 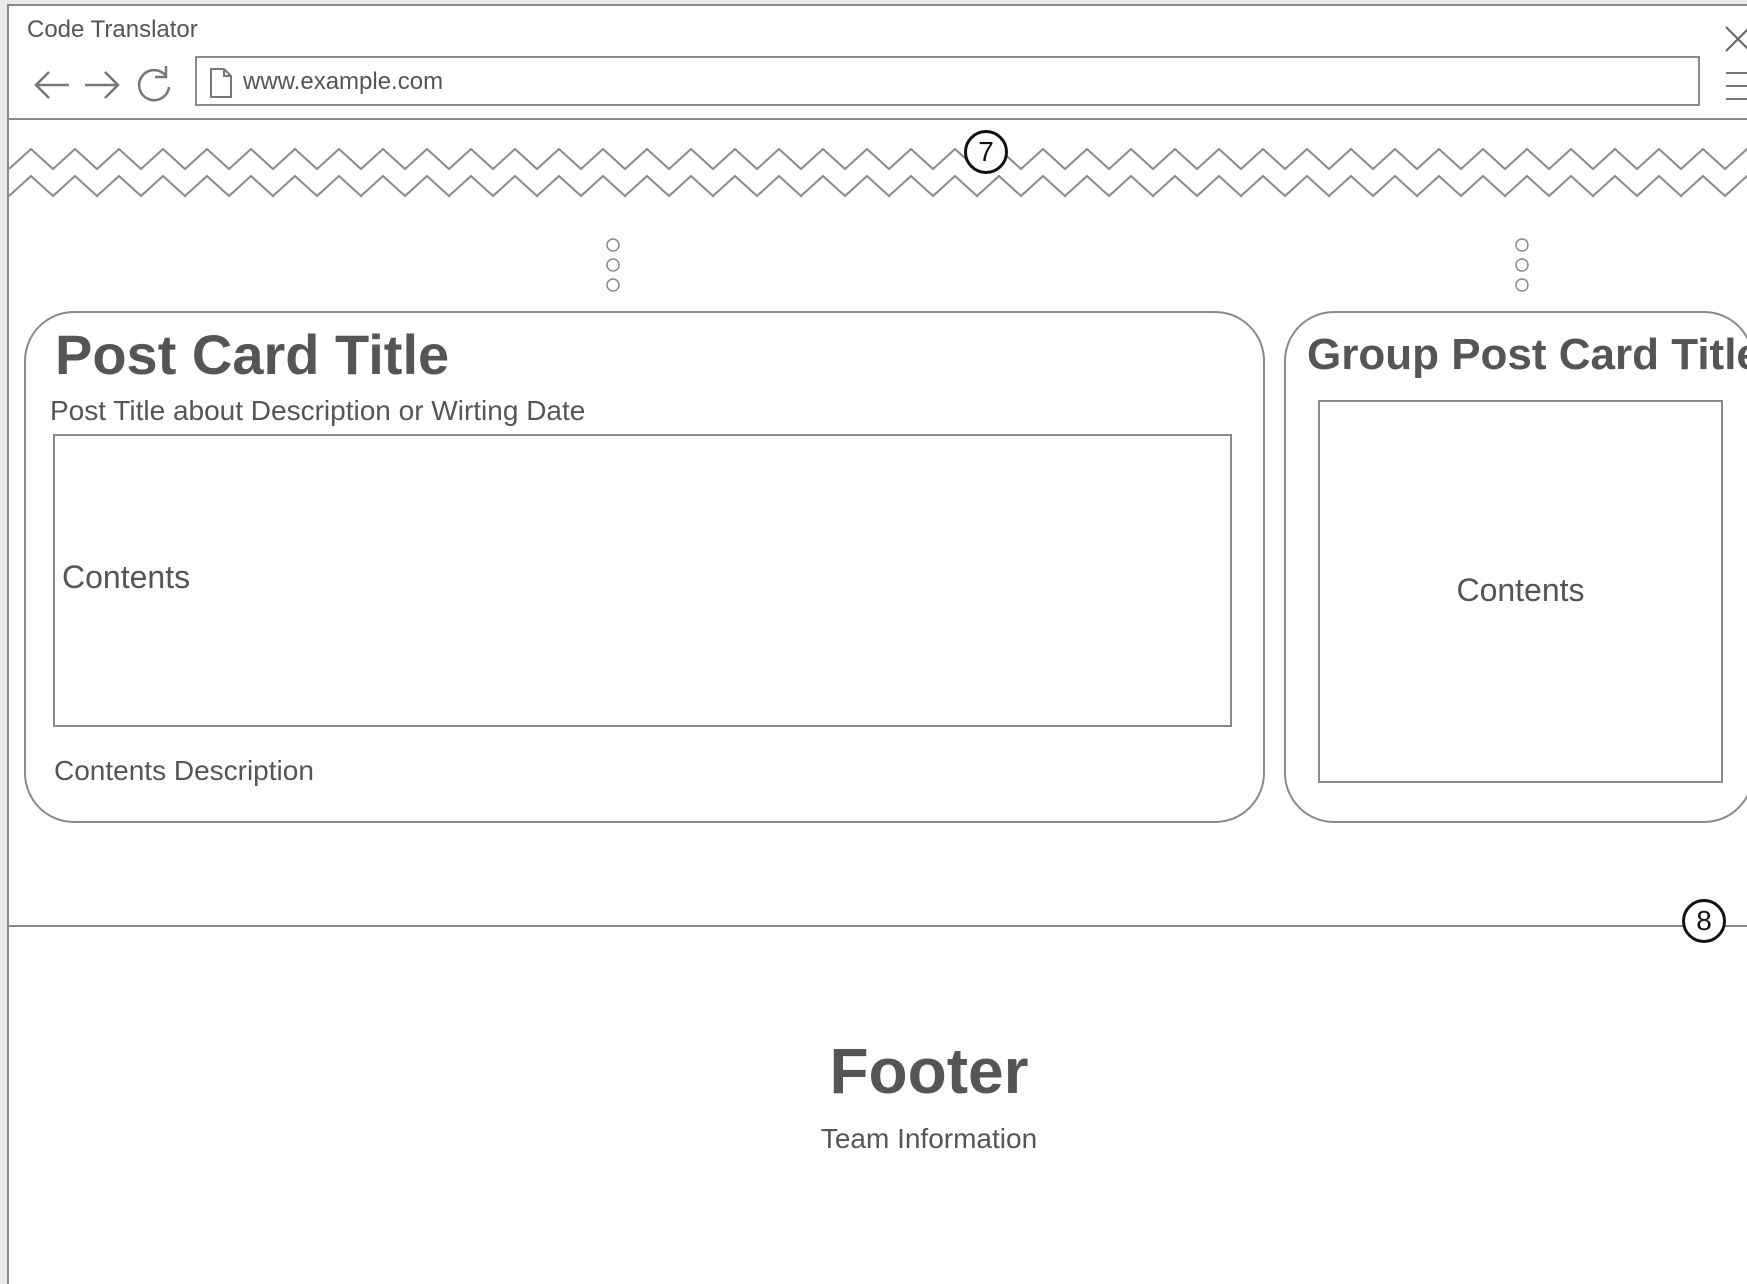 What do you see at coordinates (112, 29) in the screenshot?
I see `window-title: Code Translator` at bounding box center [112, 29].